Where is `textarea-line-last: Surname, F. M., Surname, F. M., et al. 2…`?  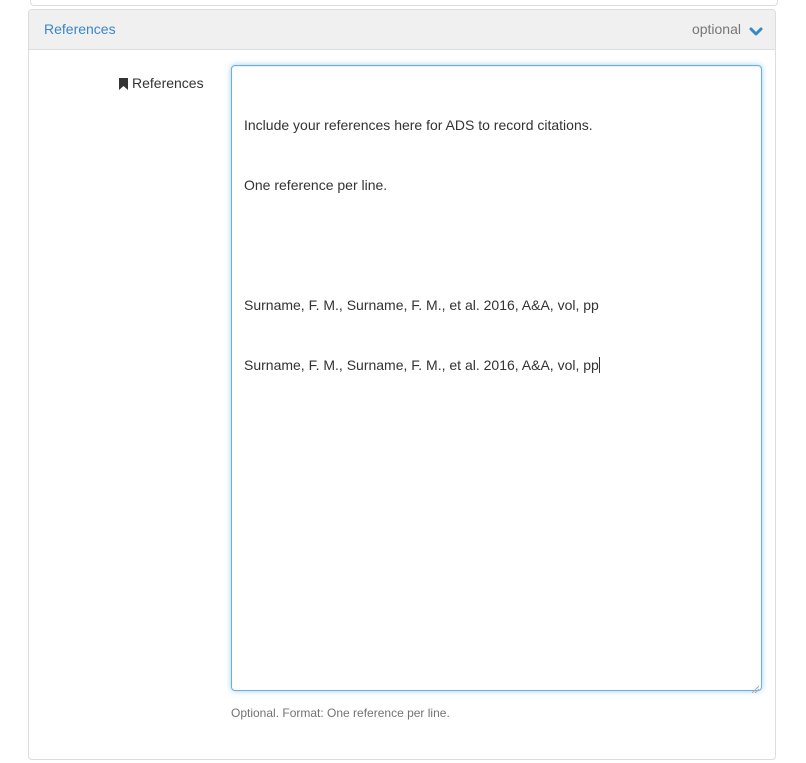
textarea-line-last: Surname, F. M., Surname, F. M., et al. 2… is located at coordinates (496, 365).